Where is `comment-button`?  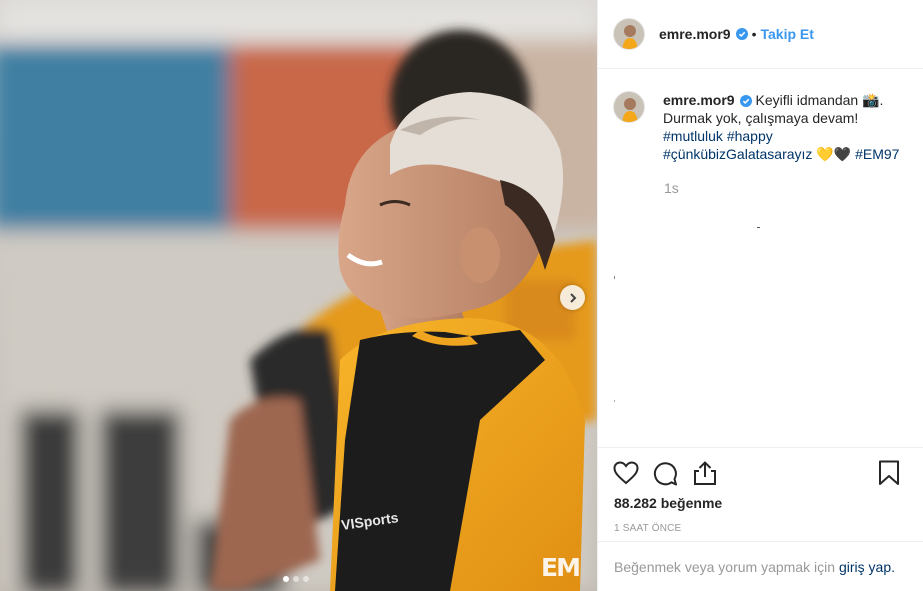 comment-button is located at coordinates (673, 473).